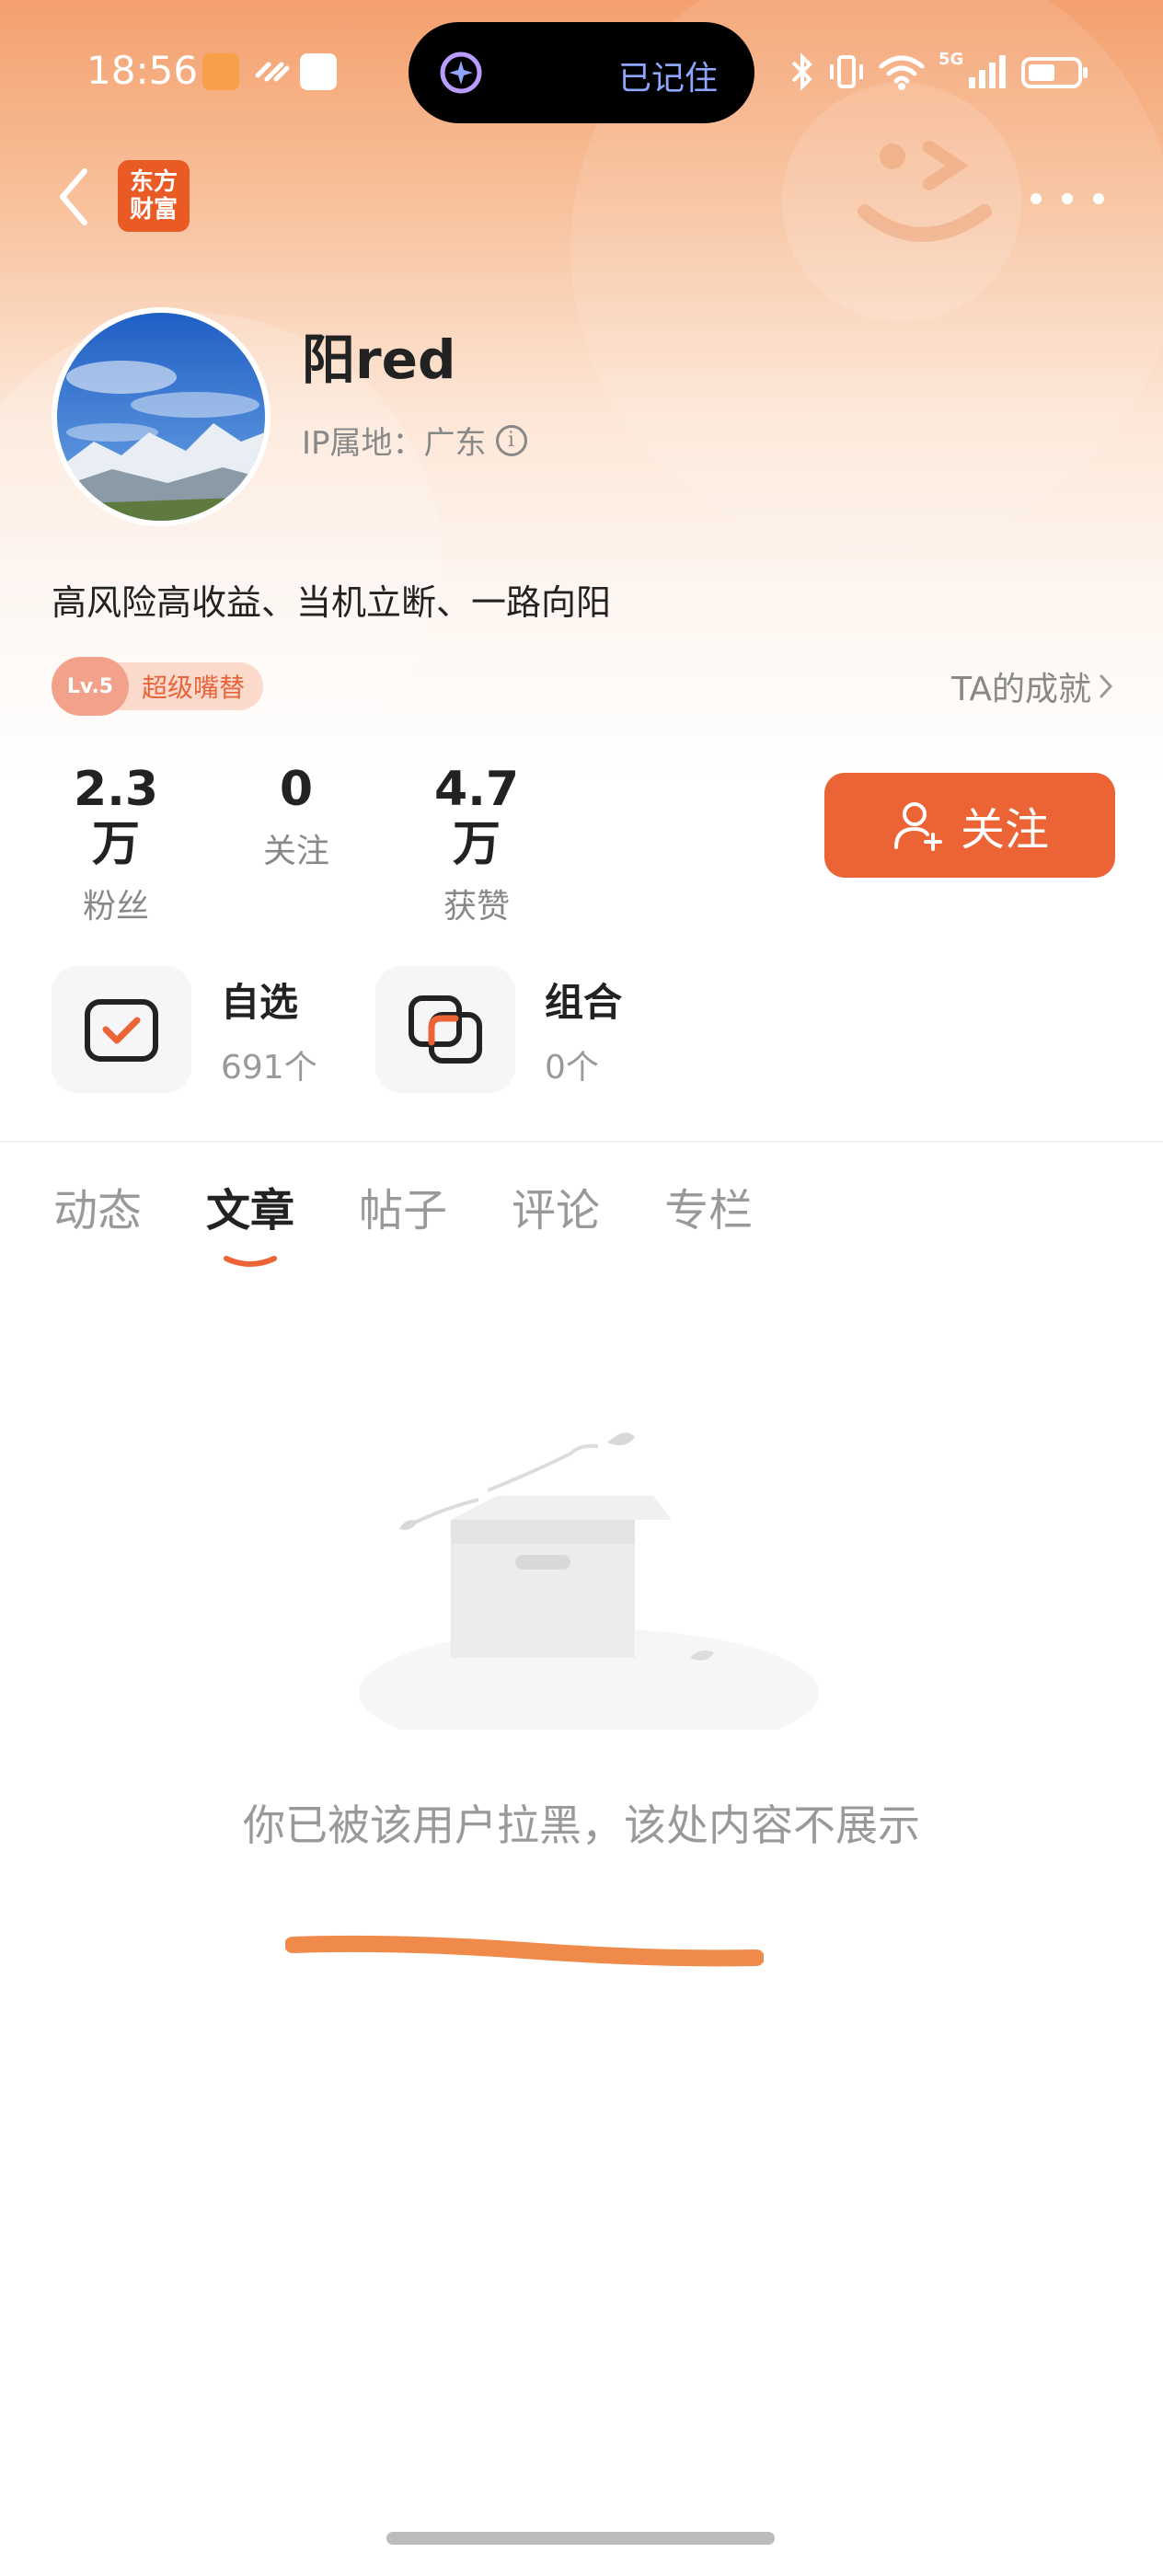  I want to click on level-badge: Lv.5 超级嘴替, so click(158, 686).